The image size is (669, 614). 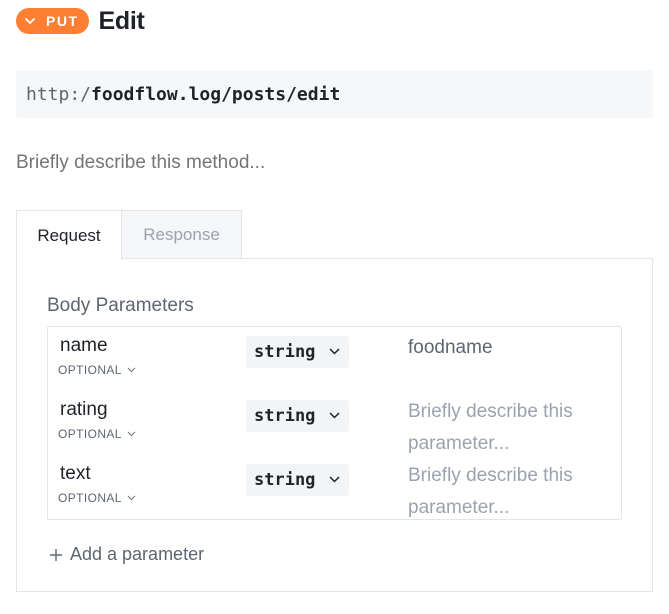 What do you see at coordinates (69, 235) in the screenshot?
I see `tab-request: Request` at bounding box center [69, 235].